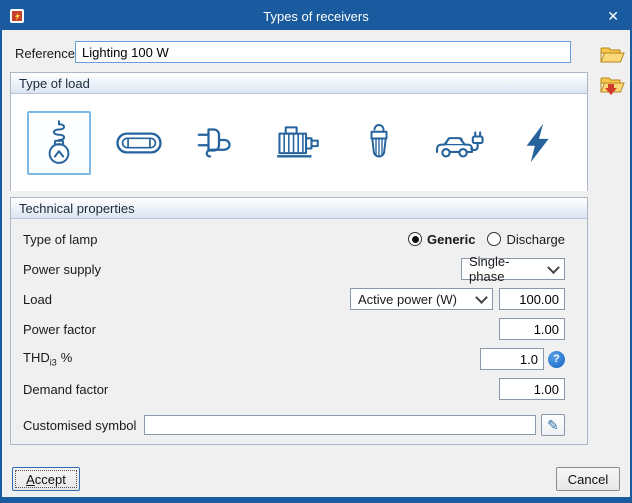  I want to click on load-type-fluorescent-luminaire, so click(139, 143).